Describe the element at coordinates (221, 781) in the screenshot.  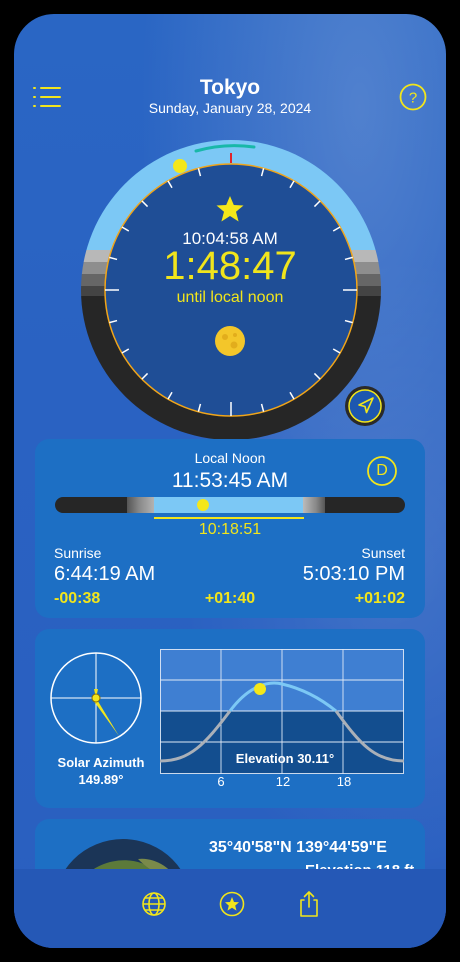
I see `x-tick-6: 6` at that location.